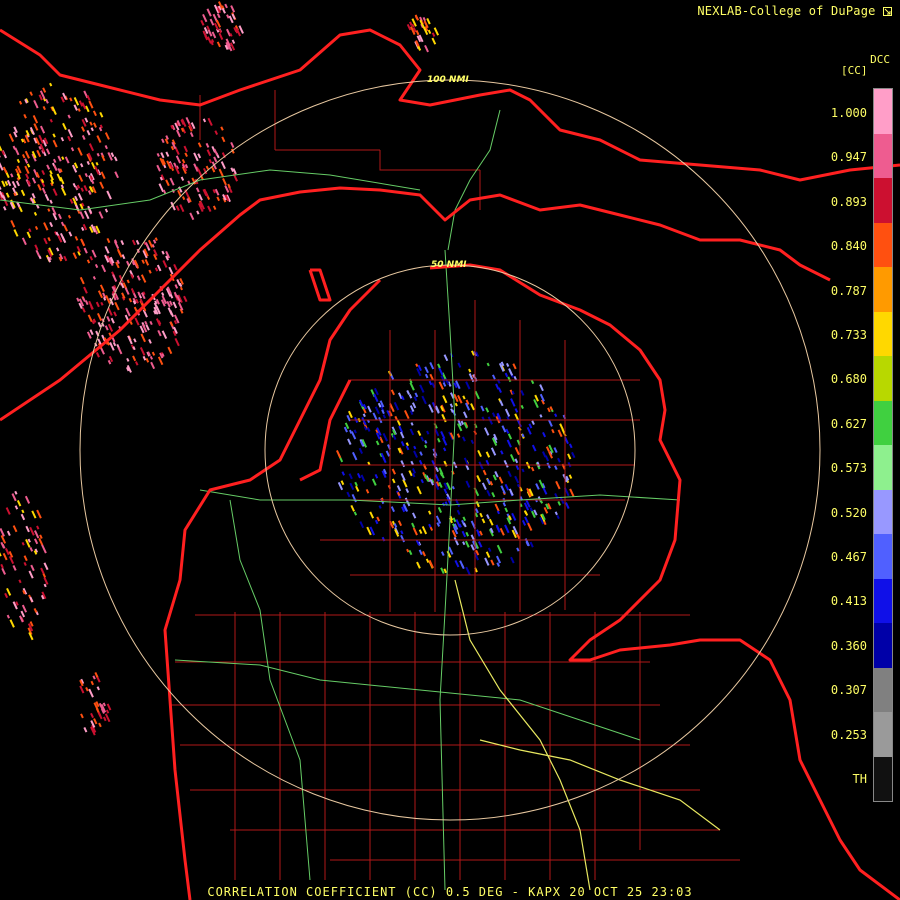  I want to click on credit-line: NEXLAB-College of DuPage, so click(794, 11).